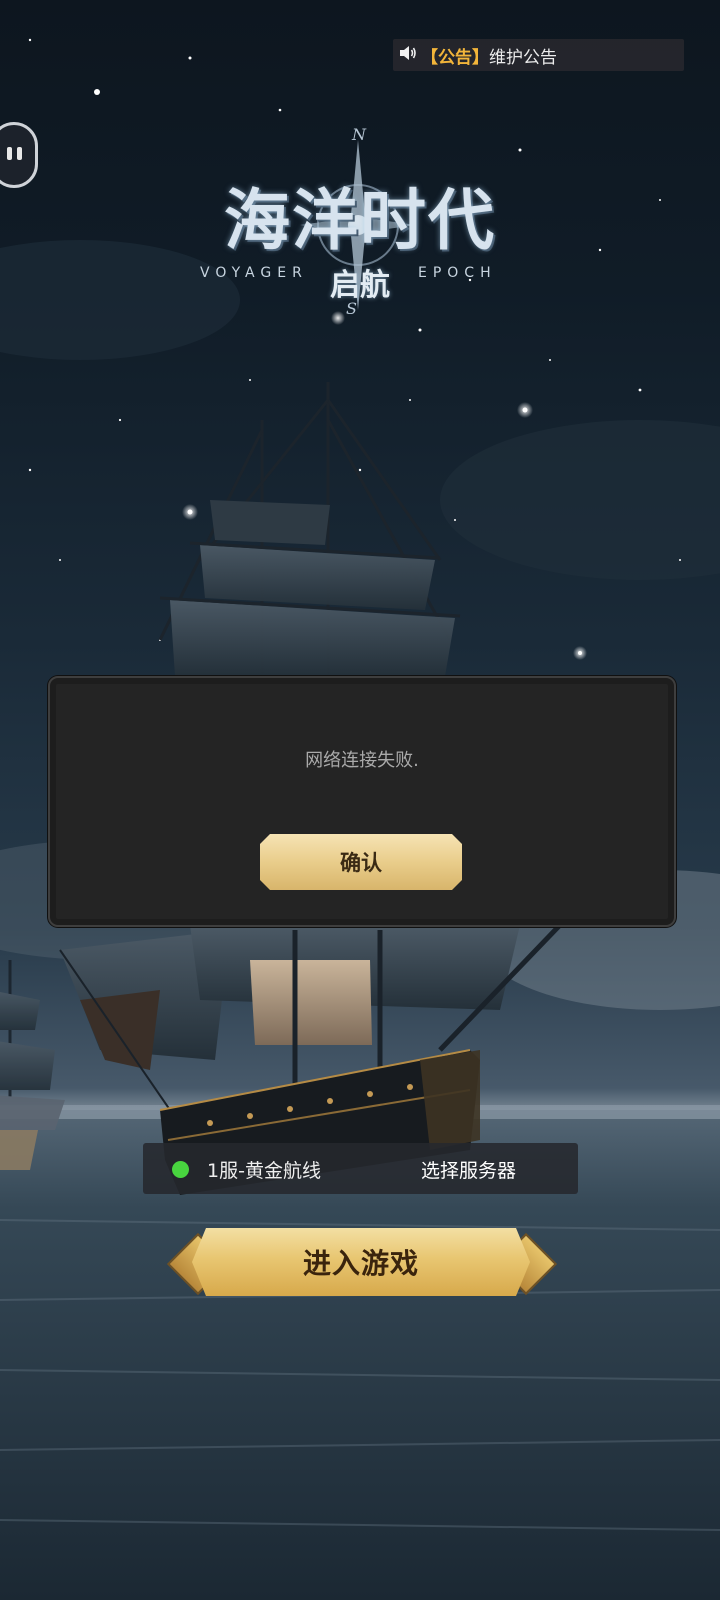 The height and width of the screenshot is (1600, 720). What do you see at coordinates (180, 1169) in the screenshot?
I see `server-status-dot` at bounding box center [180, 1169].